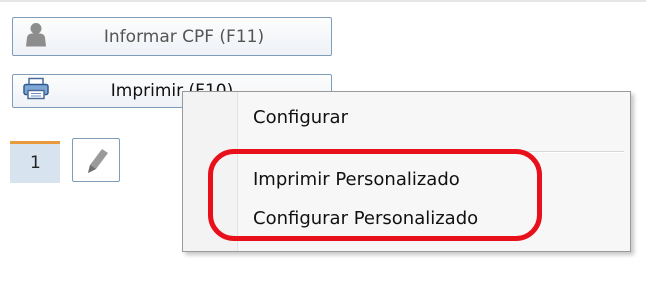 This screenshot has width=646, height=297. Describe the element at coordinates (365, 218) in the screenshot. I see `menu-item-configurar-personalizado: Configurar Personalizado` at that location.